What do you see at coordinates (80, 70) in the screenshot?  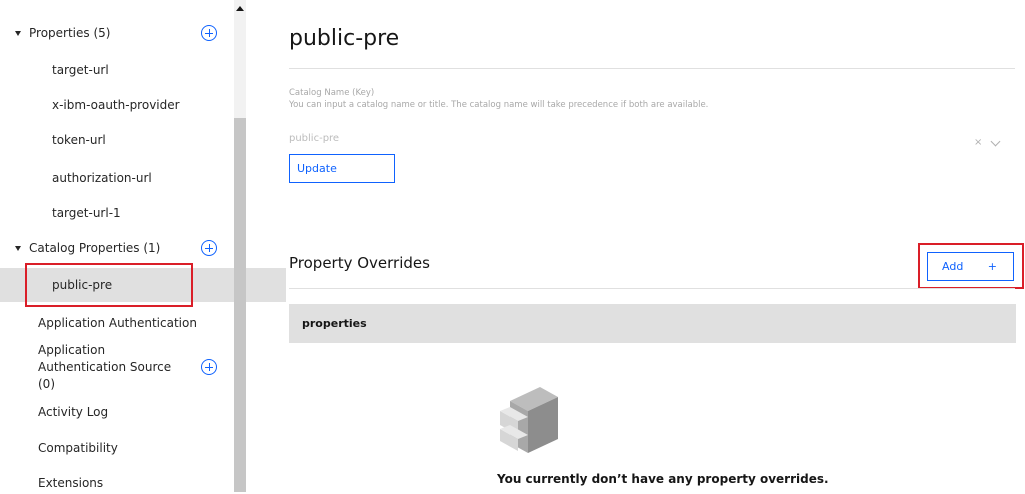 I see `sidebar-item-label: target-url` at bounding box center [80, 70].